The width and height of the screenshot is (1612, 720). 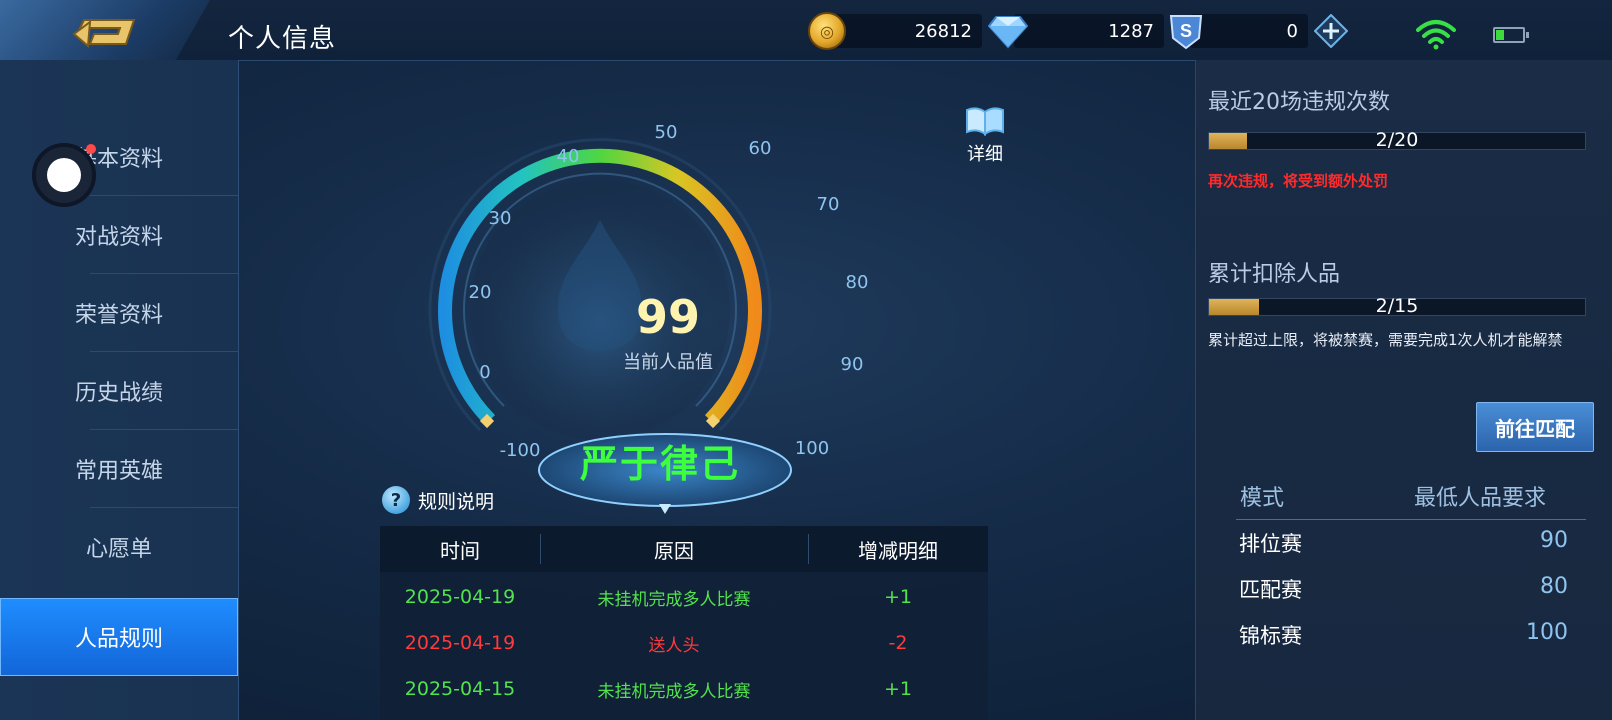 What do you see at coordinates (282, 39) in the screenshot?
I see `page-title: 个人信息` at bounding box center [282, 39].